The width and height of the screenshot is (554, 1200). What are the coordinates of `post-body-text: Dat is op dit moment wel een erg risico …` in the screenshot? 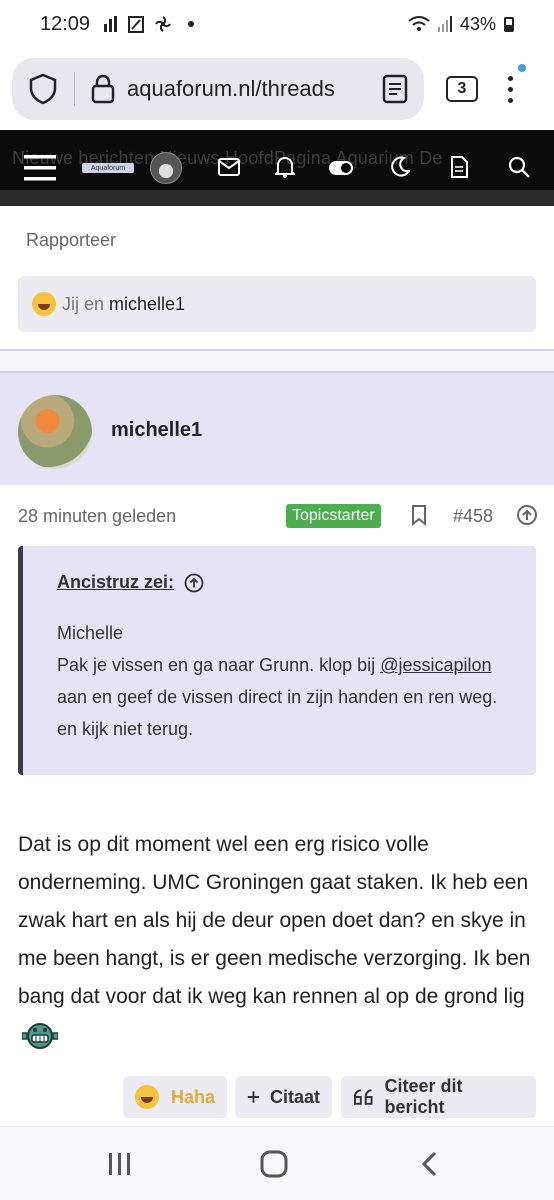 It's located at (274, 920).